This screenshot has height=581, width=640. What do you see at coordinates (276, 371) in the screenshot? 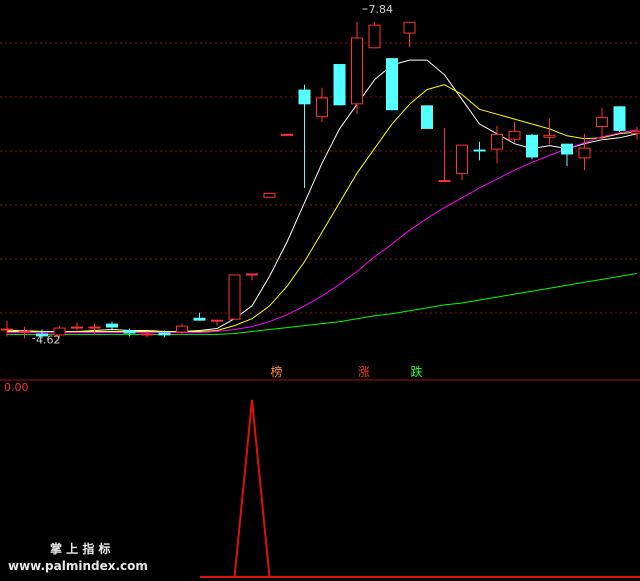
I see `signal-marker-0: 榜` at bounding box center [276, 371].